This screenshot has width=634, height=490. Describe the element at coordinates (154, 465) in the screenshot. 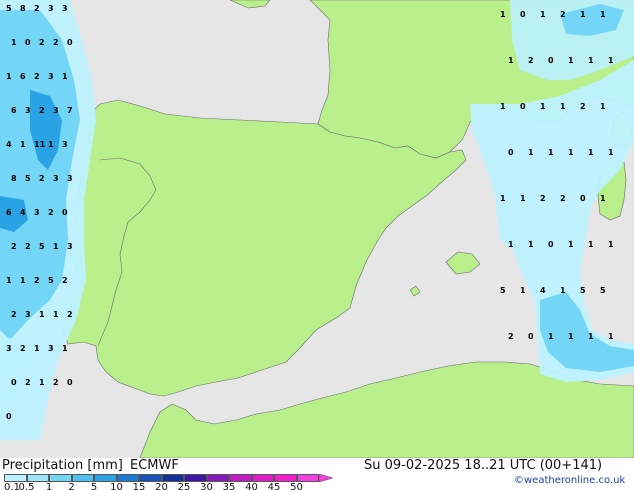

I see `model-name: ECMWF` at that location.